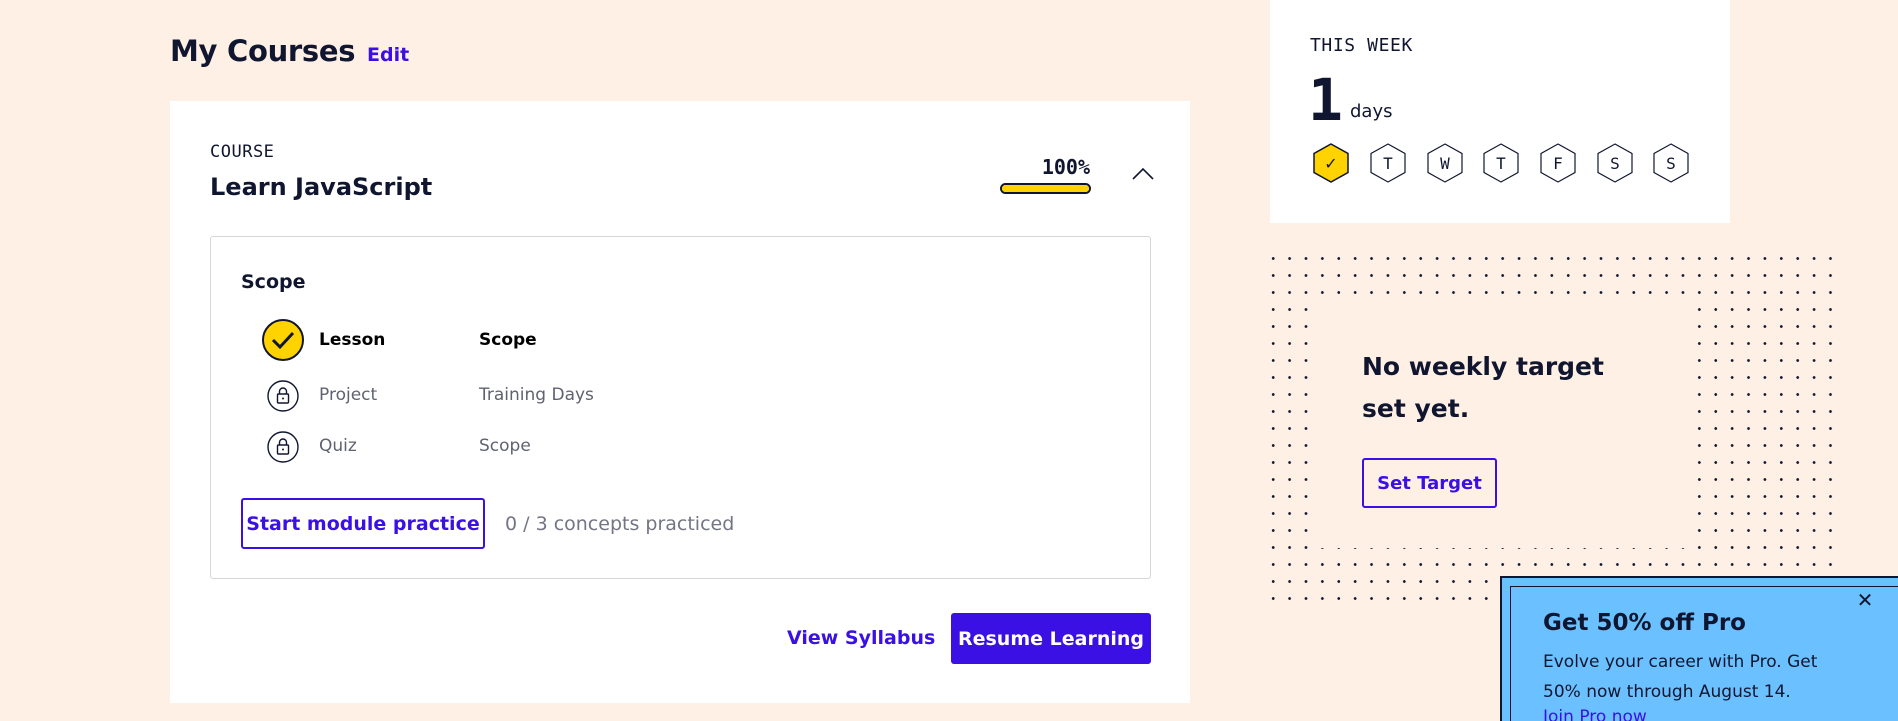  Describe the element at coordinates (388, 55) in the screenshot. I see `edit-courses-link: Edit` at that location.